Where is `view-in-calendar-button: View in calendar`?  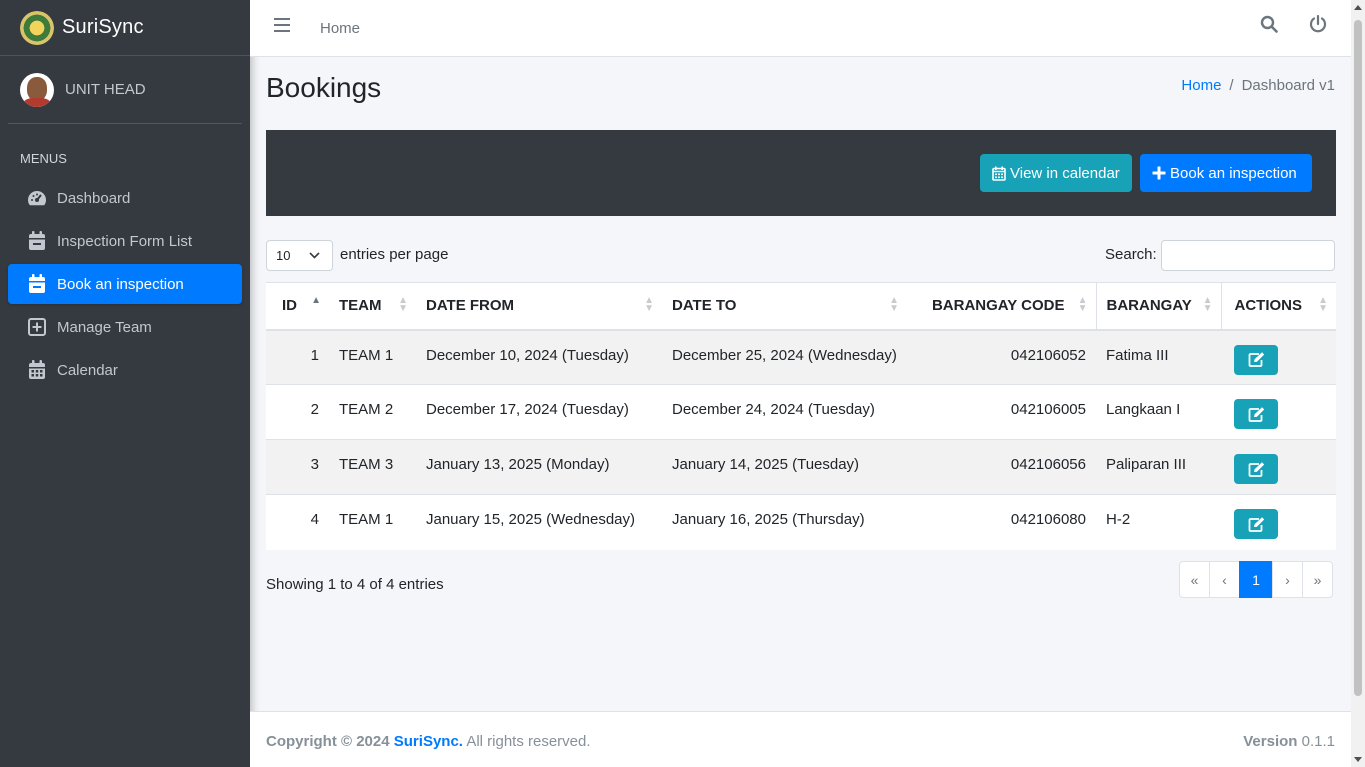 view-in-calendar-button: View in calendar is located at coordinates (1056, 173).